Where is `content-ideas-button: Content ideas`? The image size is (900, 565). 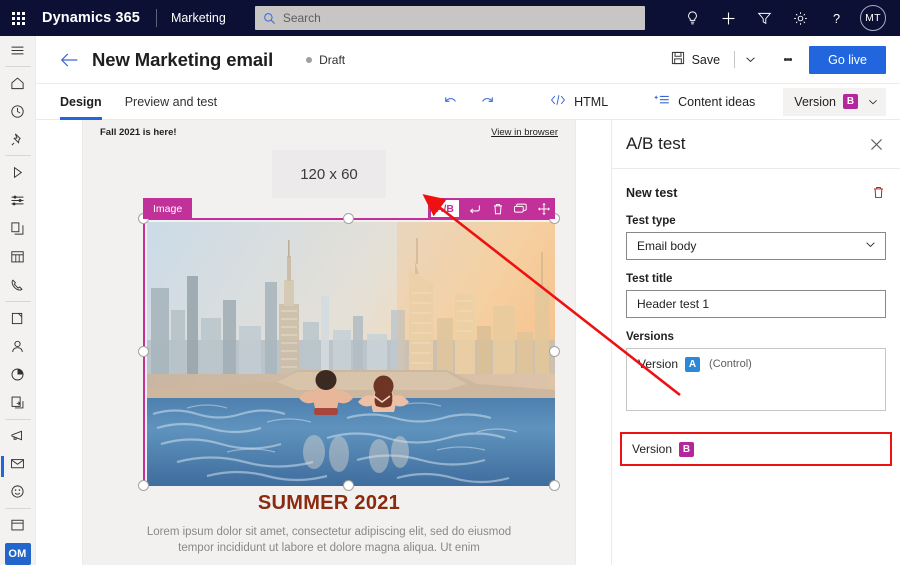 content-ideas-button: Content ideas is located at coordinates (704, 101).